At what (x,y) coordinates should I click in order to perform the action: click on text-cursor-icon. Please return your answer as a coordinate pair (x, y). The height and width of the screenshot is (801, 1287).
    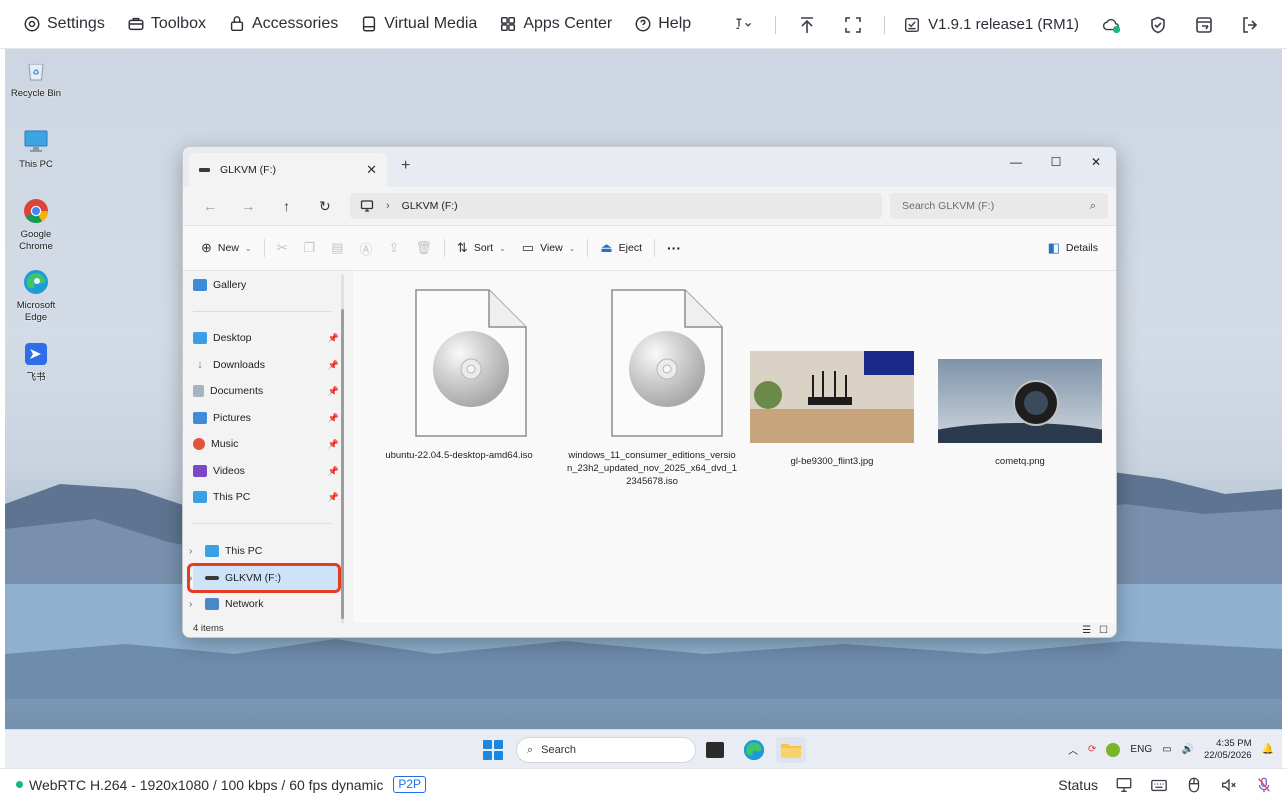
    Looking at the image, I should click on (744, 23).